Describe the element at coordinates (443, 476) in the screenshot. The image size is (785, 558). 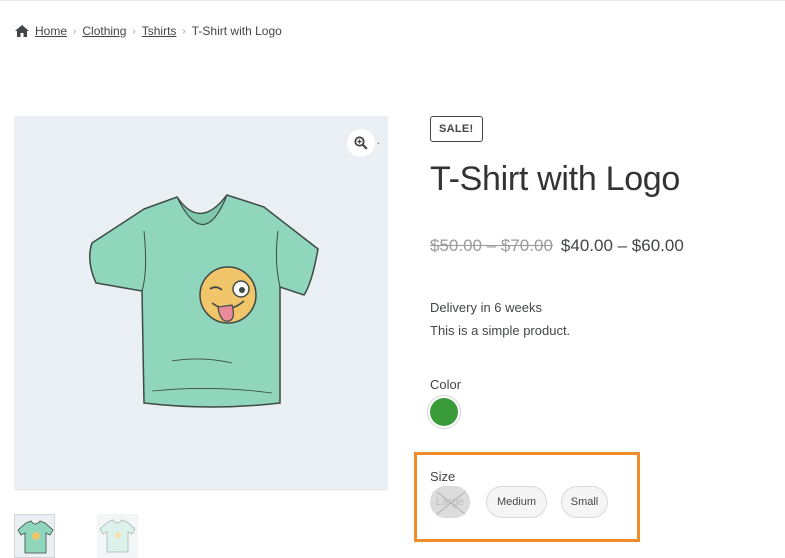
I see `size-label: Size` at that location.